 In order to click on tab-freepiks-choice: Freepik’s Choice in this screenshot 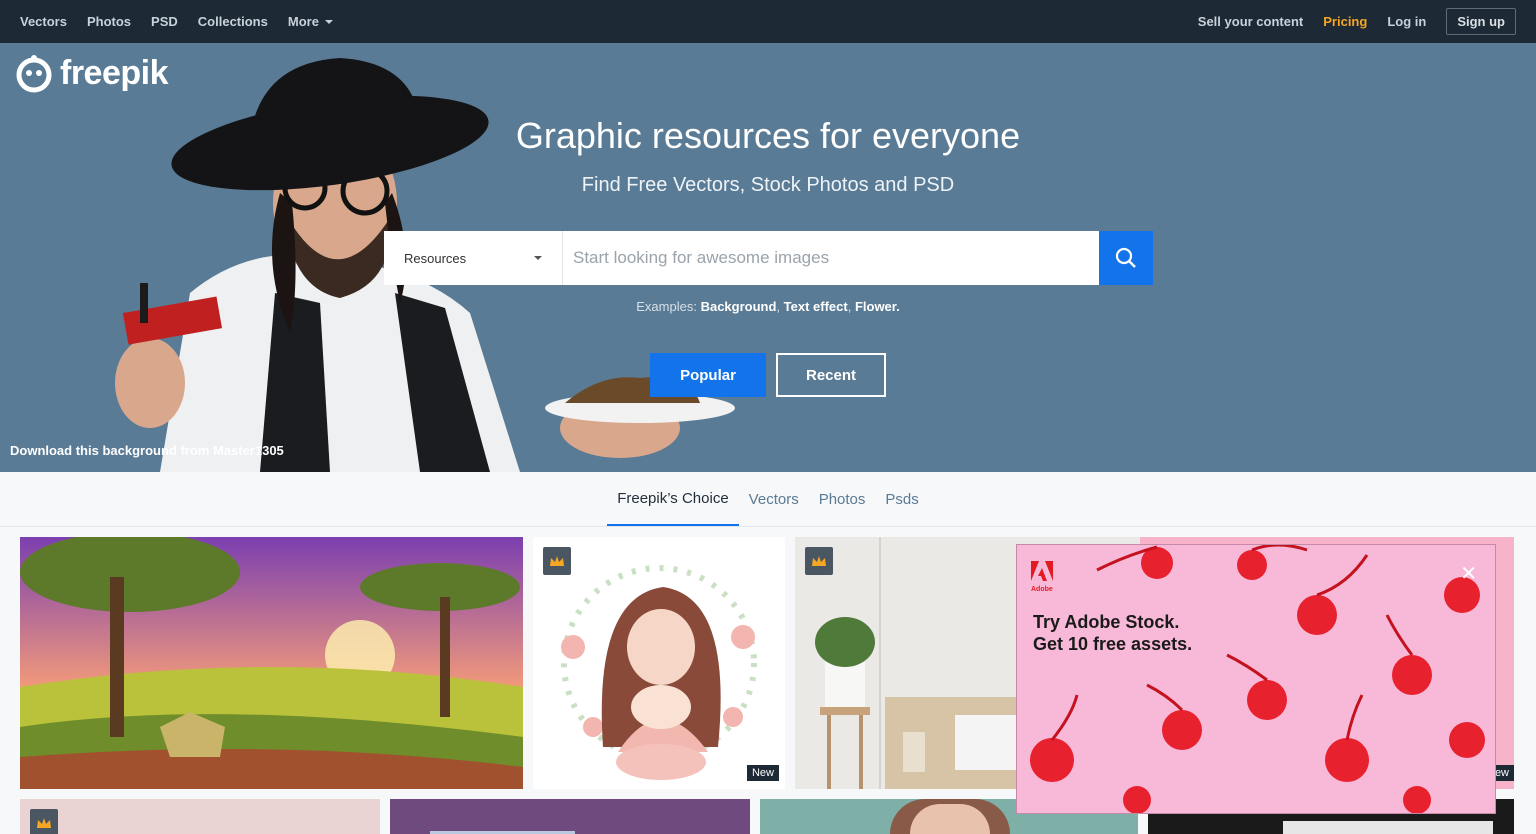, I will do `click(673, 499)`.